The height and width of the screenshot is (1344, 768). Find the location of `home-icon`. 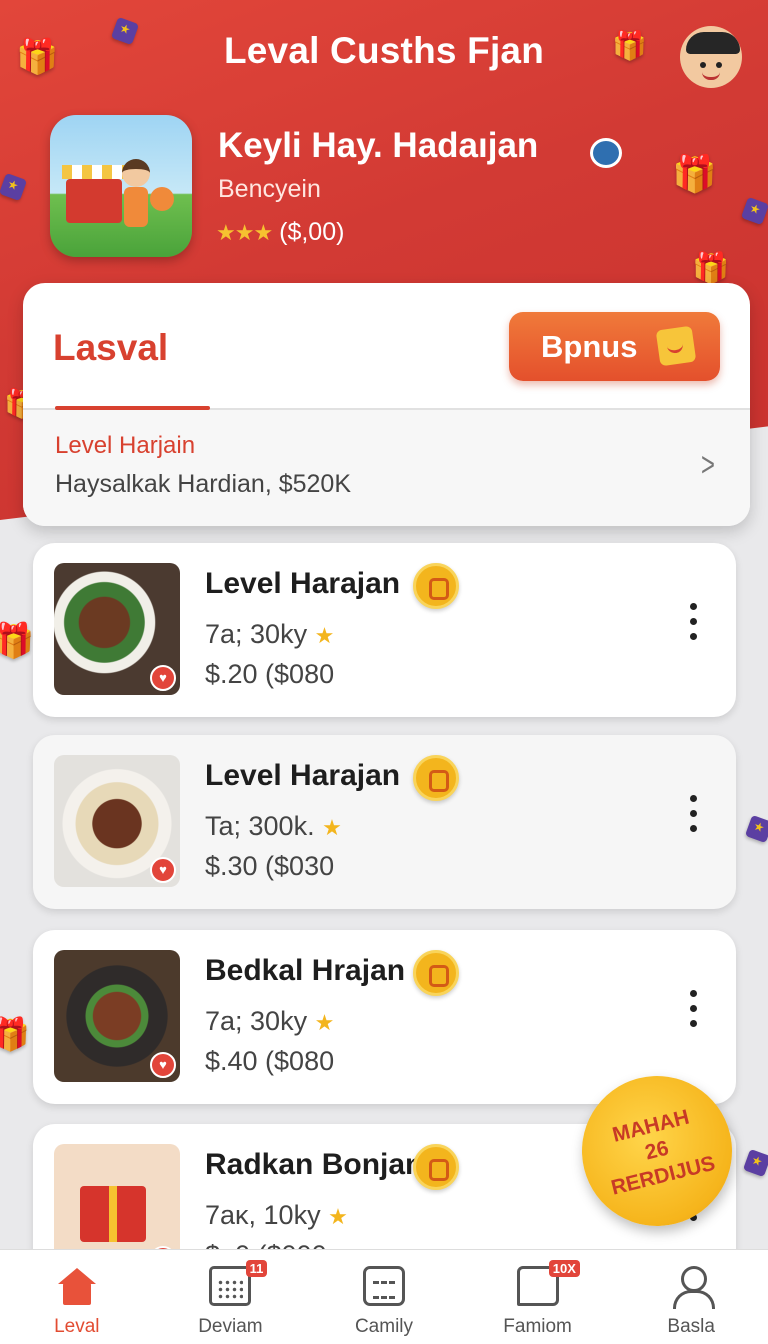

home-icon is located at coordinates (77, 1286).